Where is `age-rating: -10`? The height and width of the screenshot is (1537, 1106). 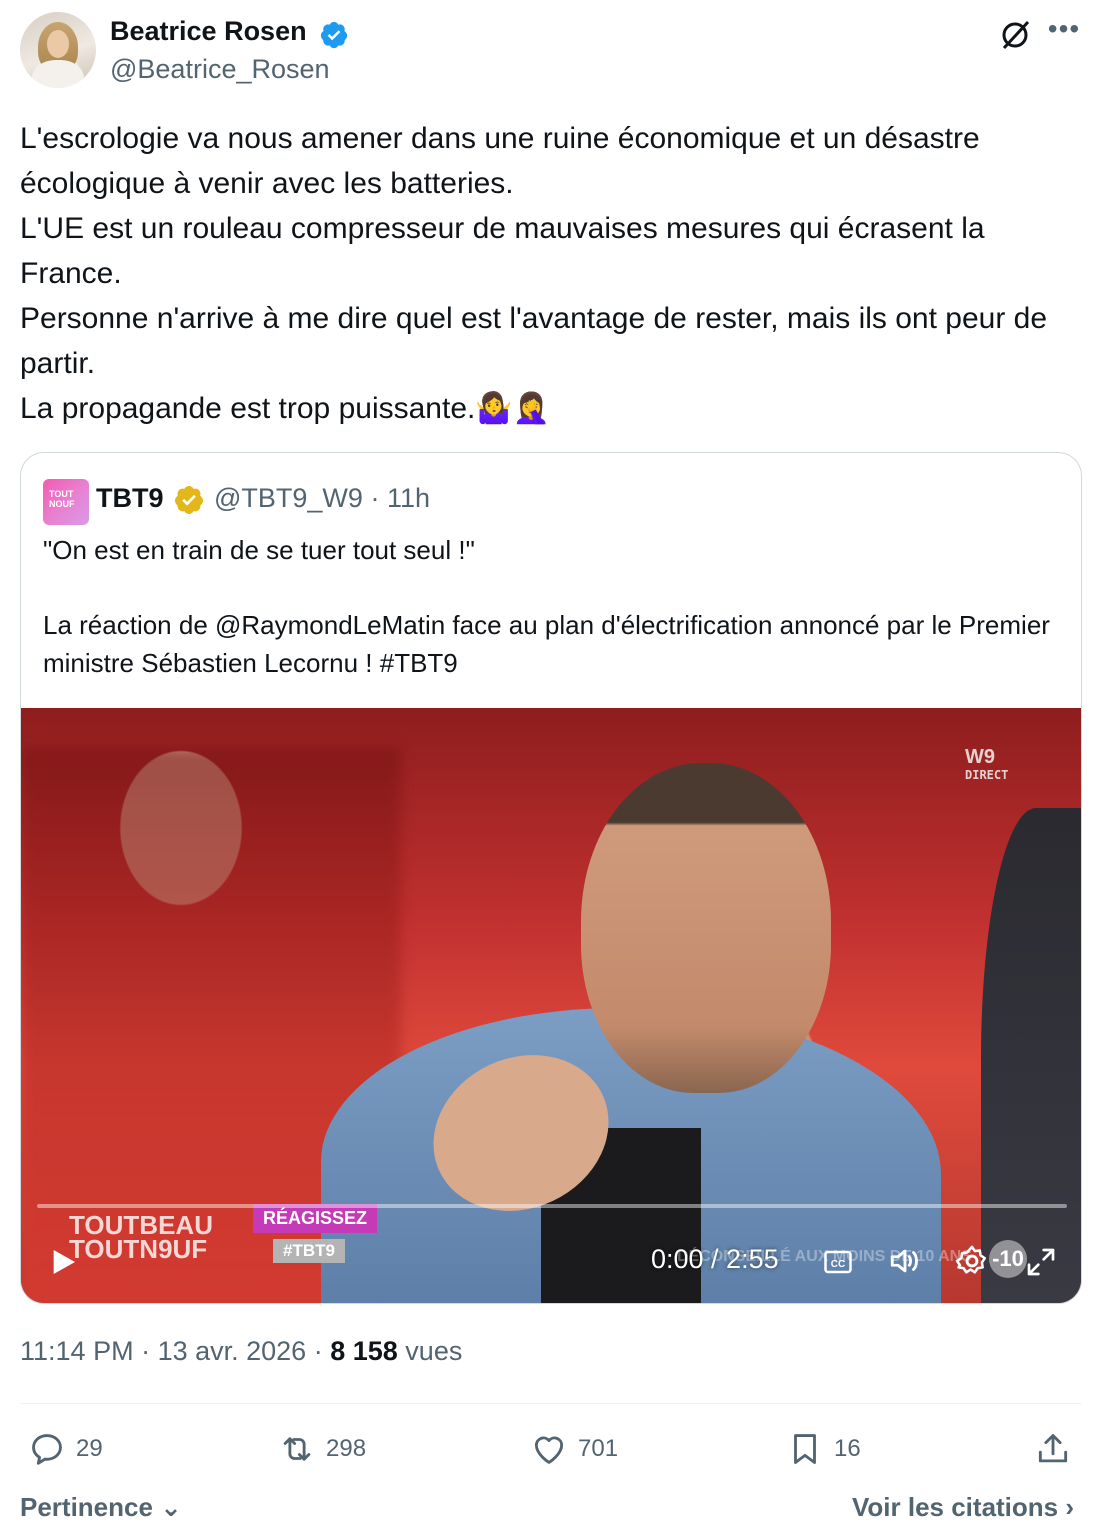
age-rating: -10 is located at coordinates (1008, 1259).